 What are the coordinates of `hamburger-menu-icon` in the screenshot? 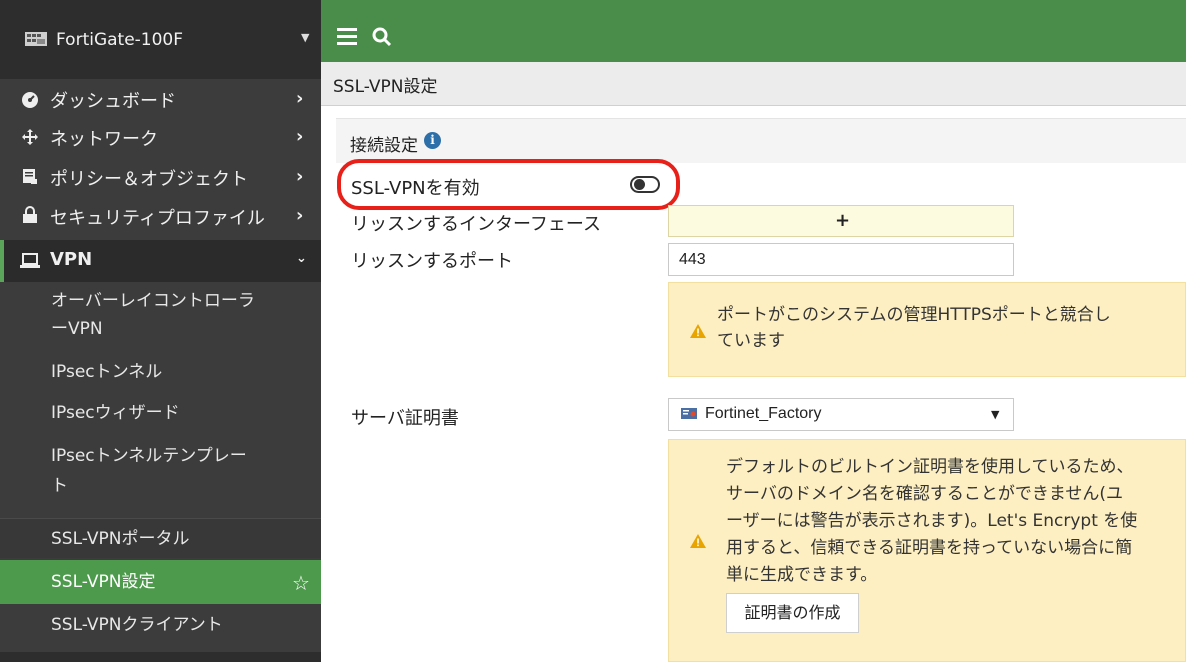 It's located at (347, 37).